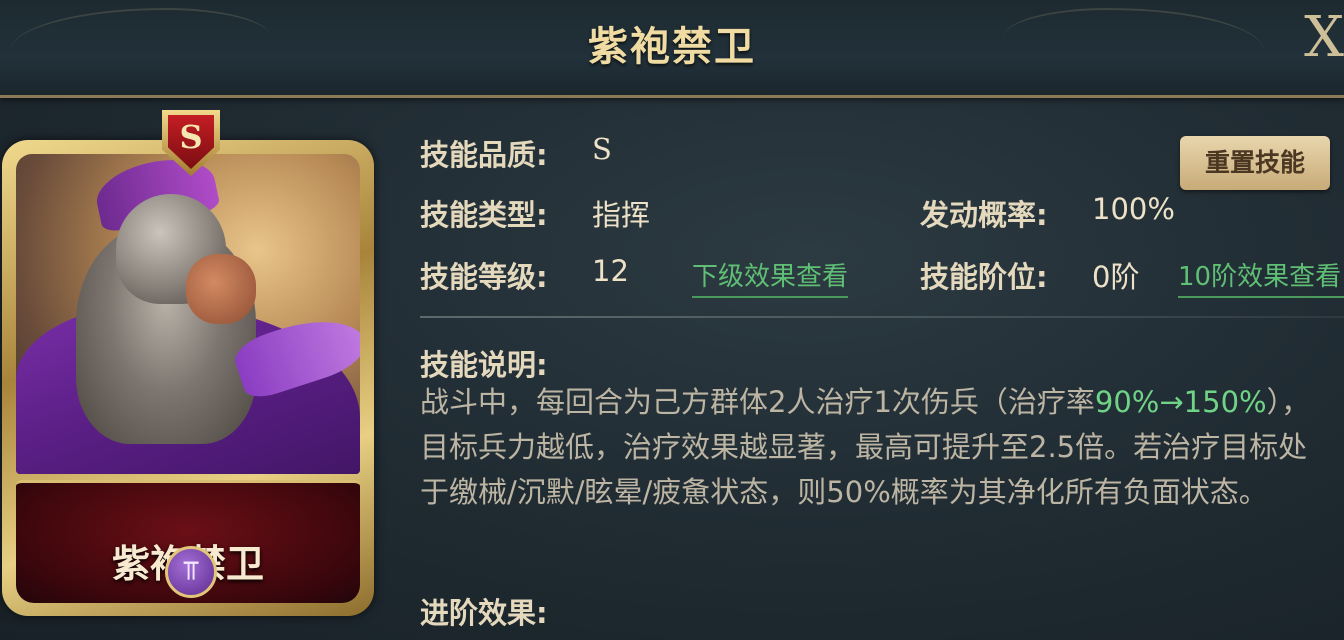  I want to click on trigger-label: 发动概率:, so click(984, 215).